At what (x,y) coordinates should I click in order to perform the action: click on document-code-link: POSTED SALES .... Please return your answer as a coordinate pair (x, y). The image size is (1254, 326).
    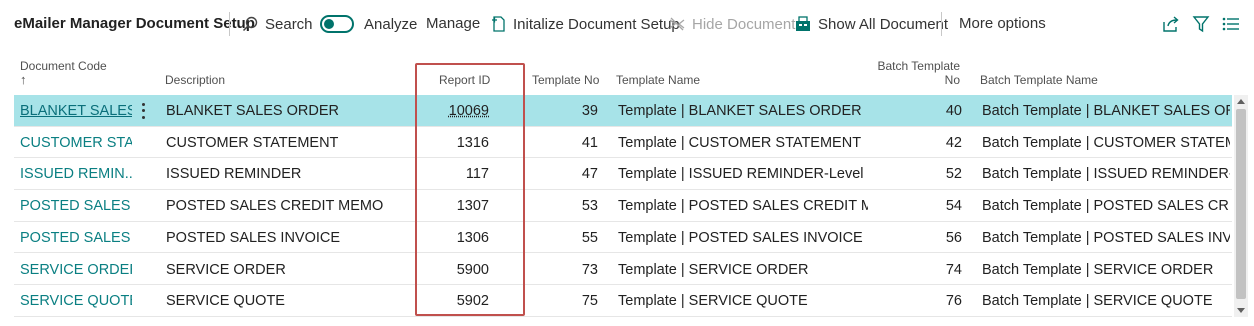
    Looking at the image, I should click on (76, 206).